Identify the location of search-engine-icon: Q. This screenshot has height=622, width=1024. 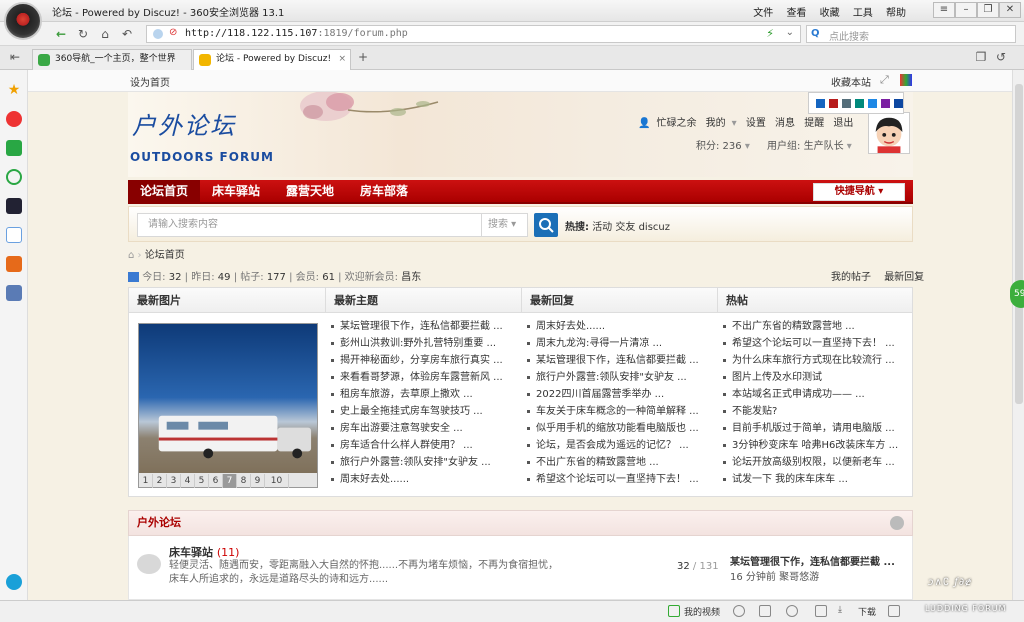
(815, 33).